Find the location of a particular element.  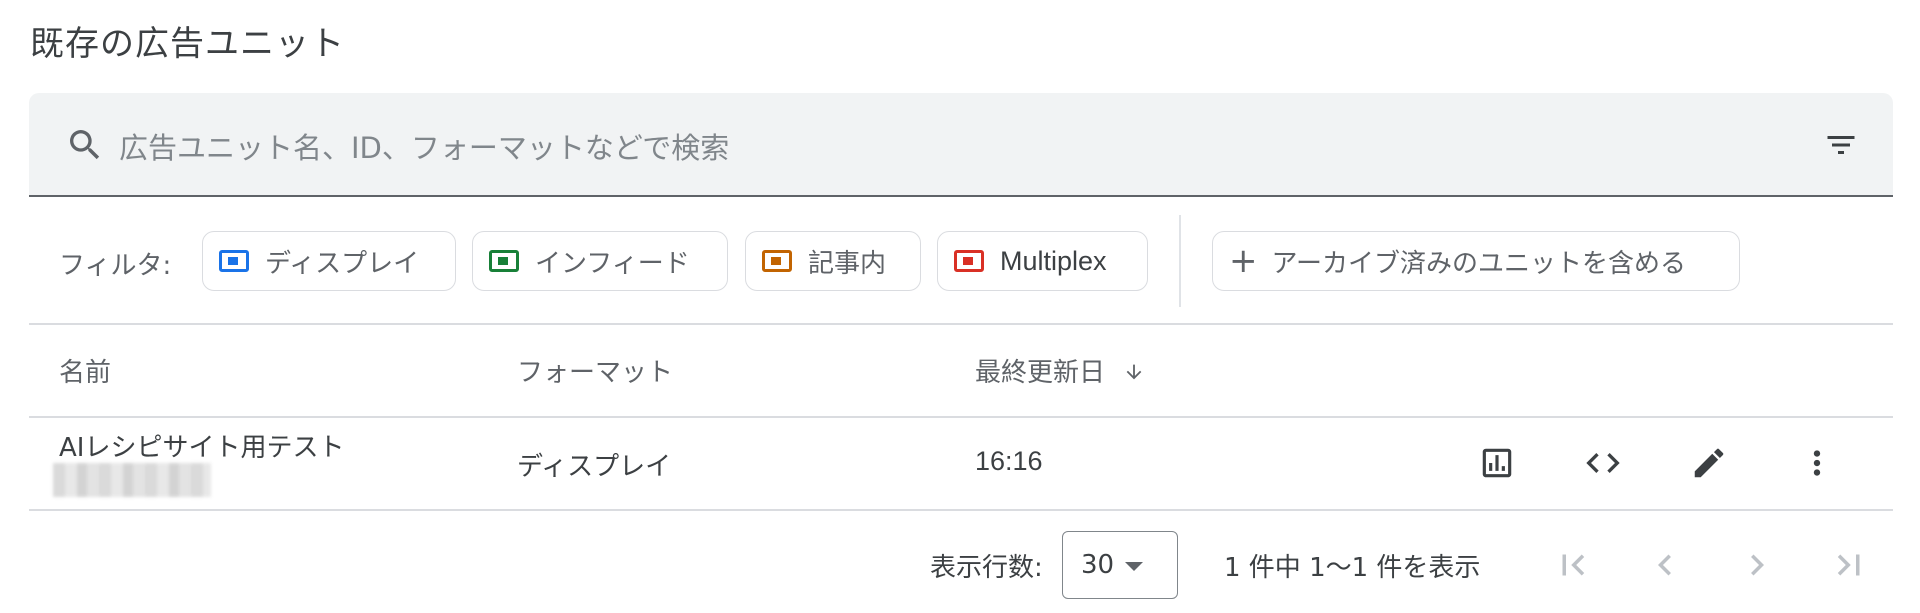

redacted-ad-unit-id is located at coordinates (132, 480).